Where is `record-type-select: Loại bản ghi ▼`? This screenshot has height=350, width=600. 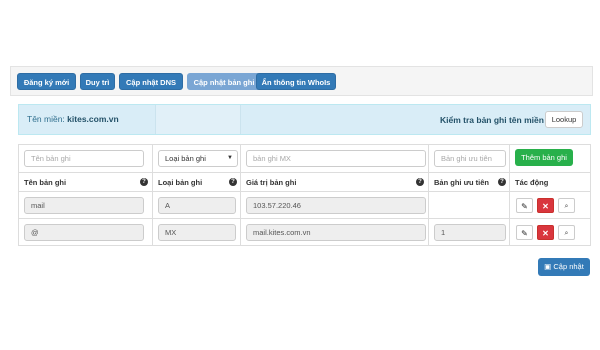 record-type-select: Loại bản ghi ▼ is located at coordinates (198, 158).